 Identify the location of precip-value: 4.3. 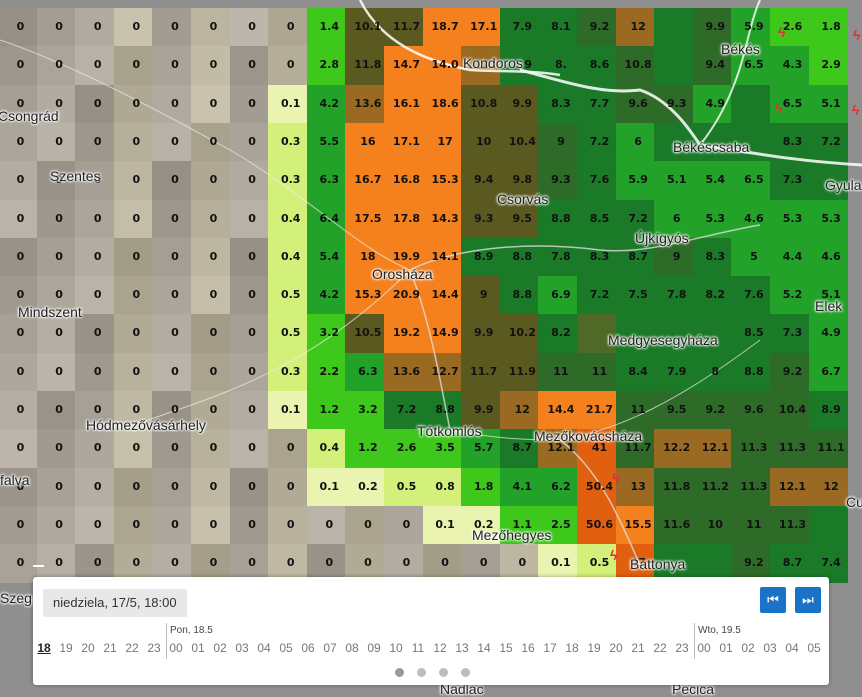
(792, 65).